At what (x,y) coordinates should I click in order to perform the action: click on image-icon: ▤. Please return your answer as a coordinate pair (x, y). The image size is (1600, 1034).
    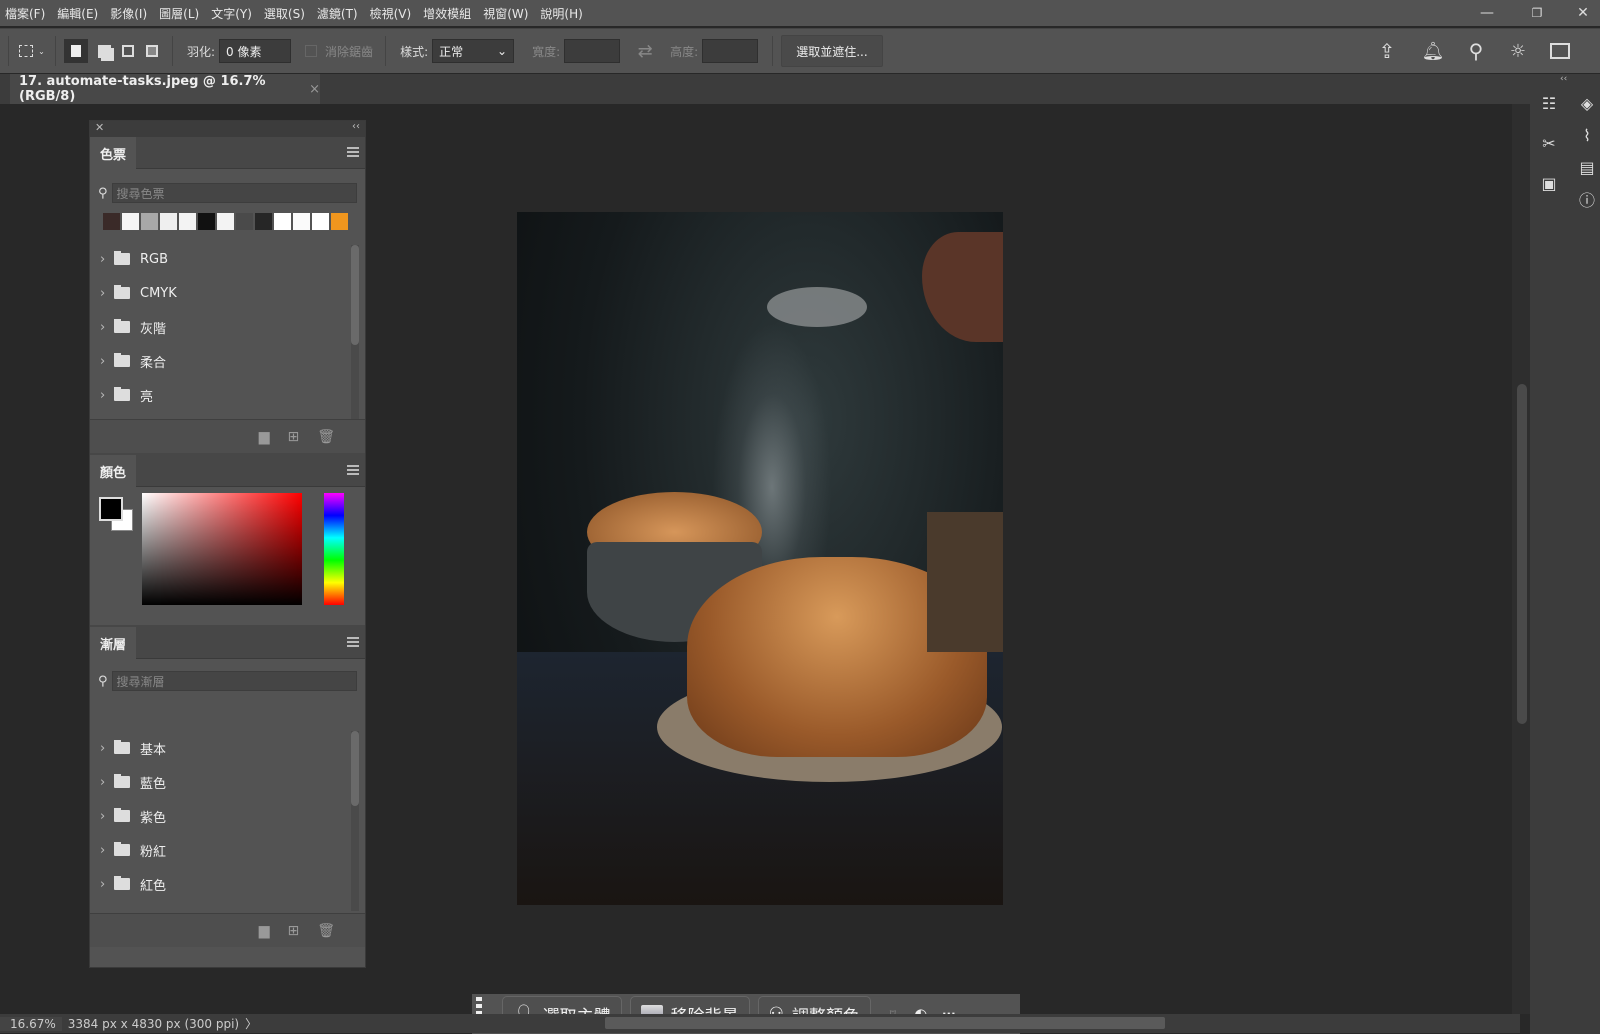
    Looking at the image, I should click on (1585, 167).